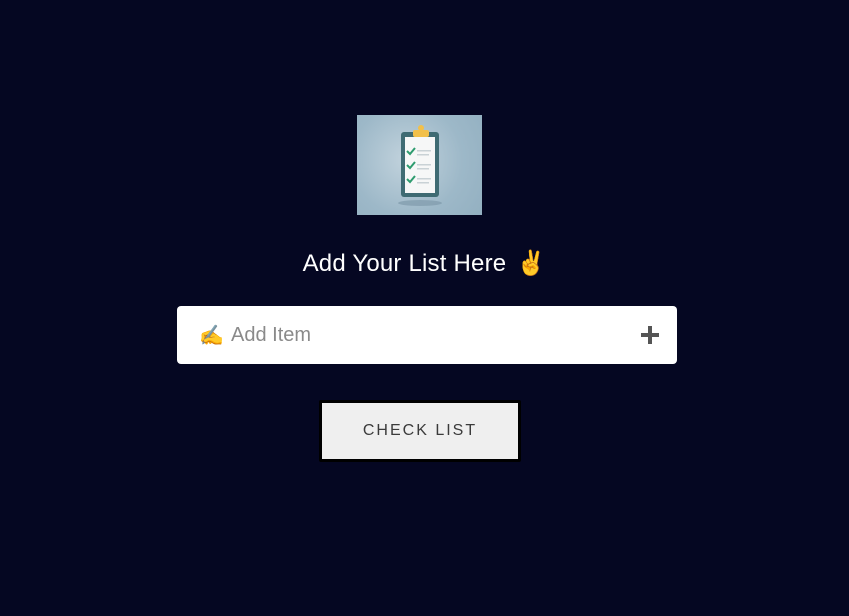 The width and height of the screenshot is (849, 616). Describe the element at coordinates (431, 335) in the screenshot. I see `add-item-input` at that location.